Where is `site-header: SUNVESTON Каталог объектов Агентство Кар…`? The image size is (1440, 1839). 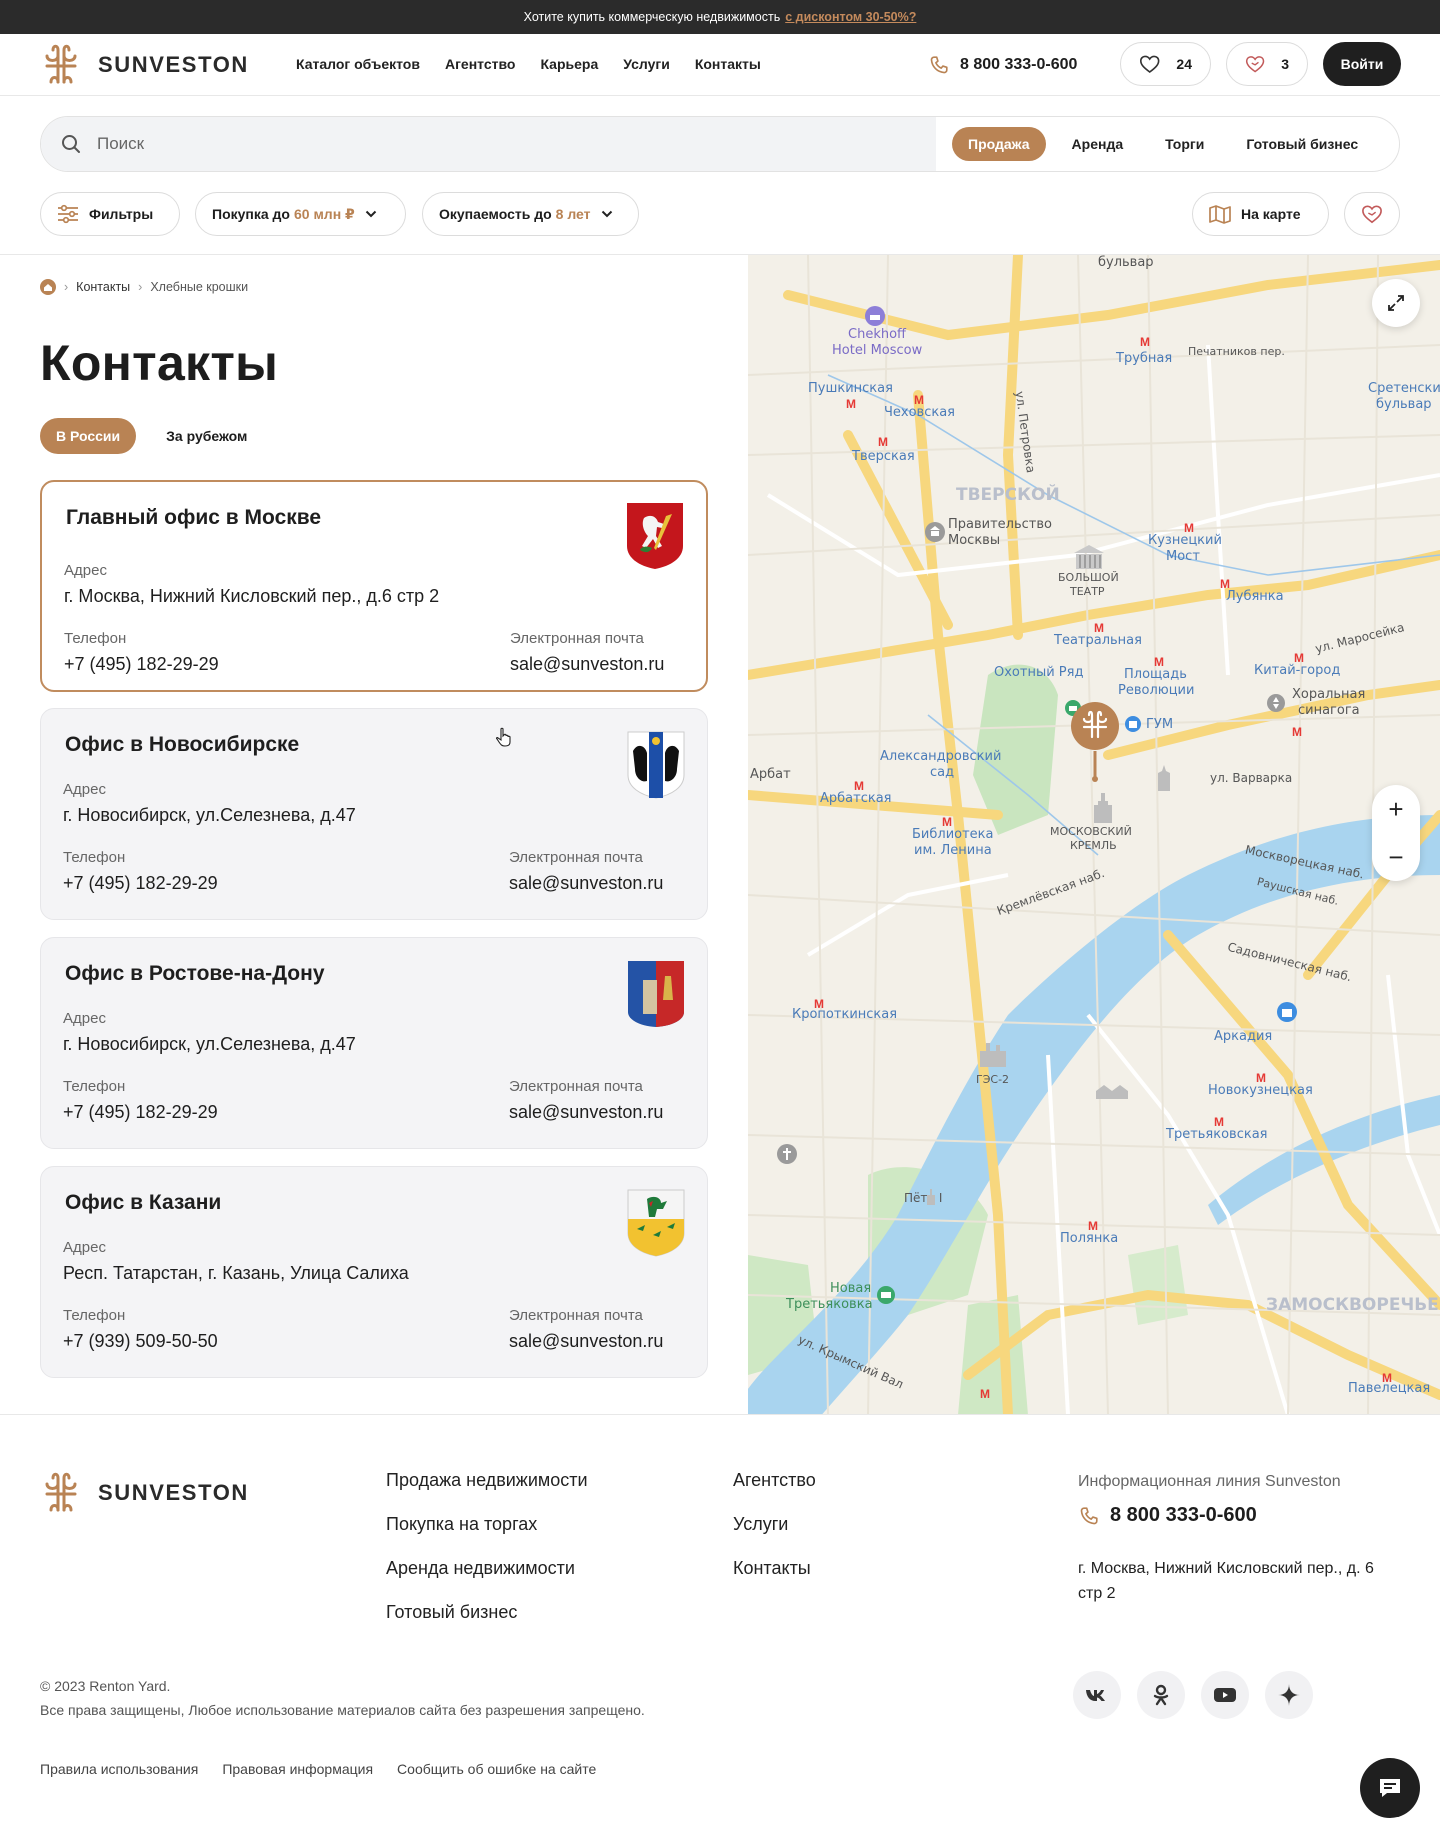
site-header: SUNVESTON Каталог объектов Агентство Кар… is located at coordinates (720, 65).